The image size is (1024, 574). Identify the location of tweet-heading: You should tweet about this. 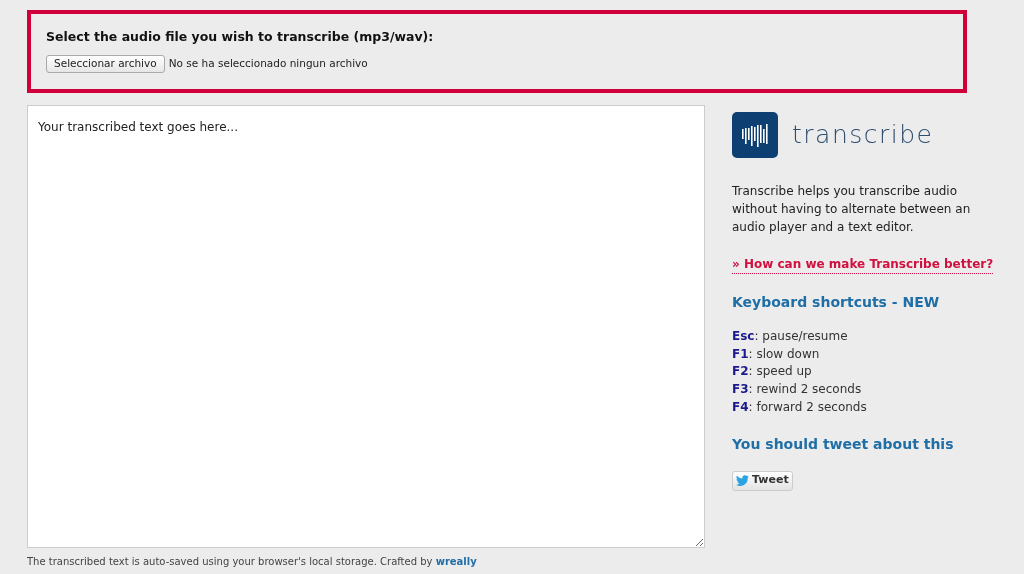
(843, 444).